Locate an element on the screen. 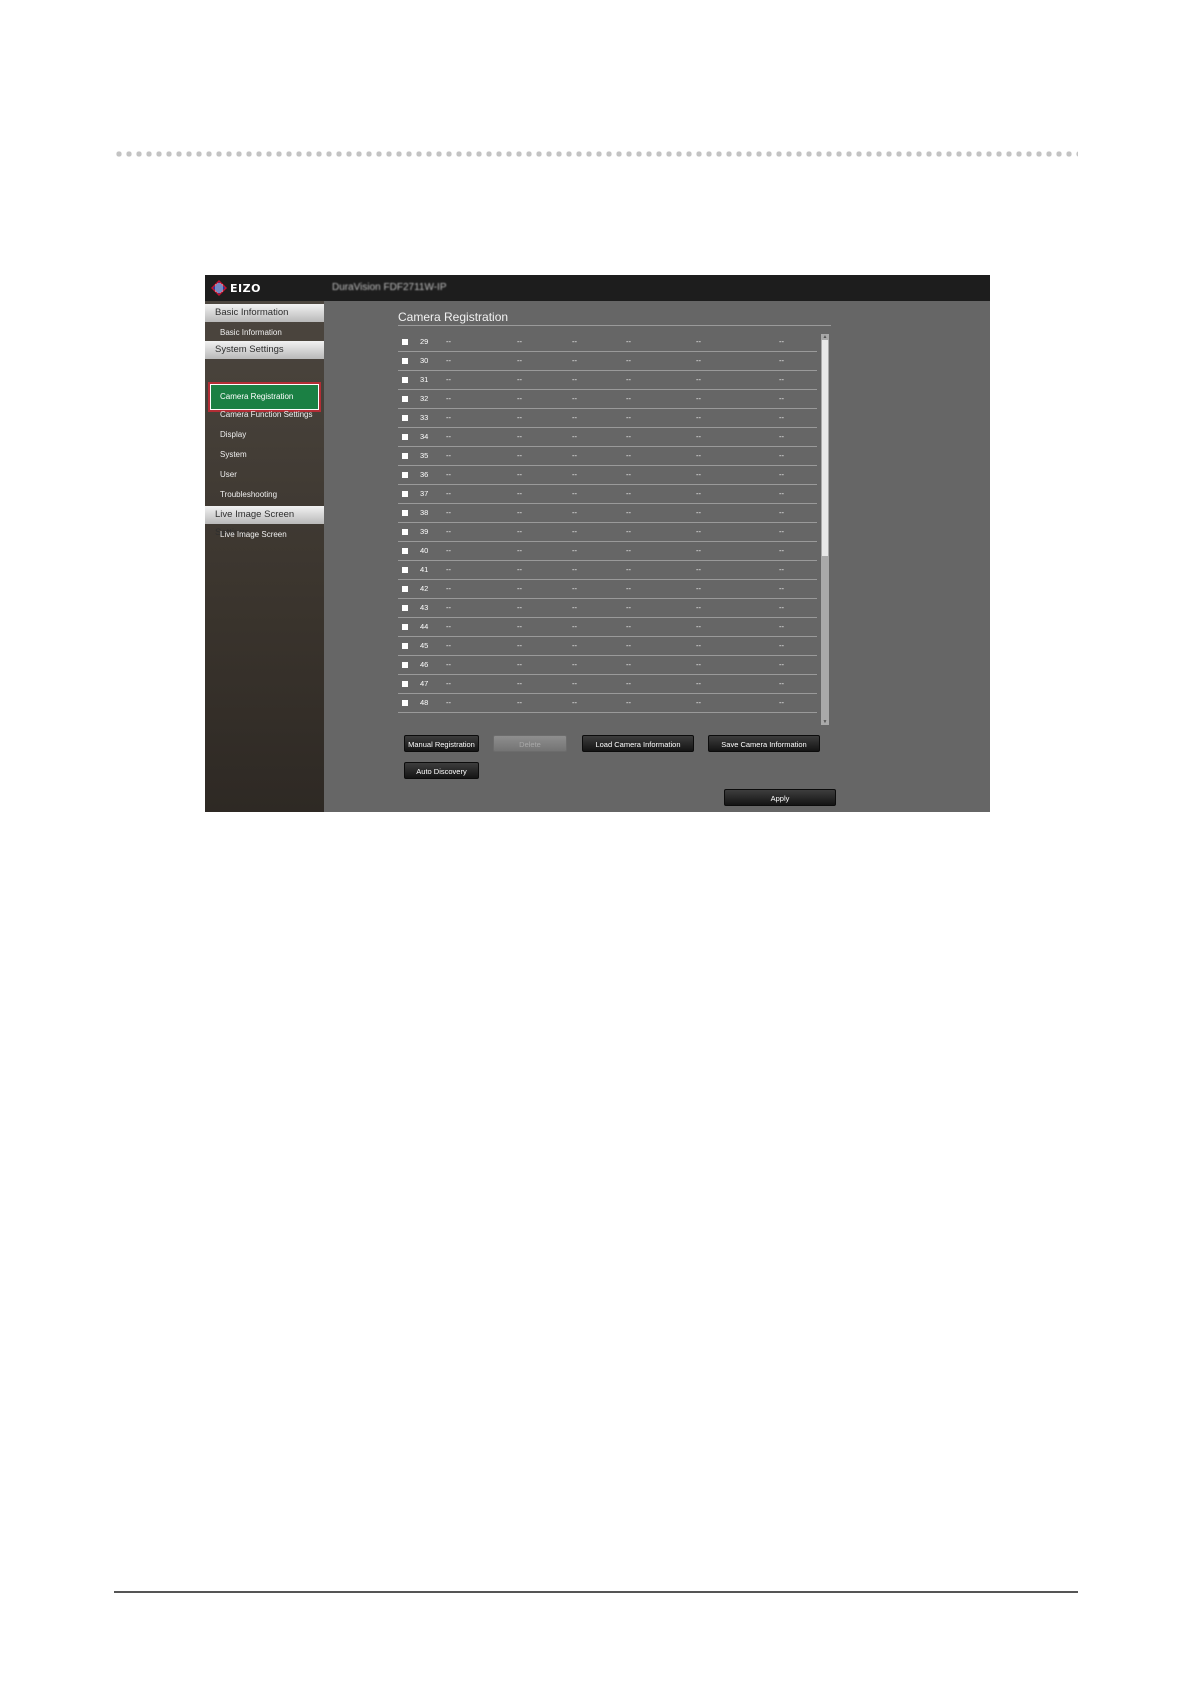 This screenshot has width=1191, height=1684. table-row: 36 -- -- -- -- -- -- is located at coordinates (607, 475).